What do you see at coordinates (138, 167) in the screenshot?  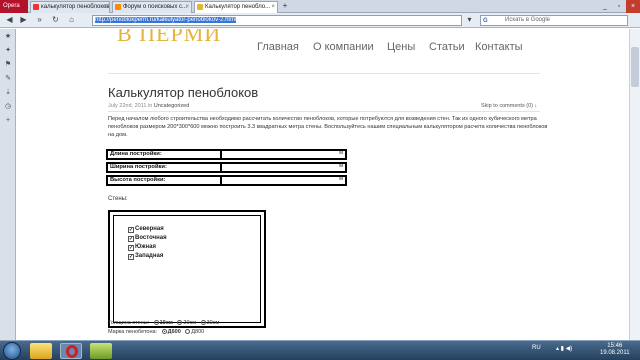 I see `width-label: Ширина постройки:` at bounding box center [138, 167].